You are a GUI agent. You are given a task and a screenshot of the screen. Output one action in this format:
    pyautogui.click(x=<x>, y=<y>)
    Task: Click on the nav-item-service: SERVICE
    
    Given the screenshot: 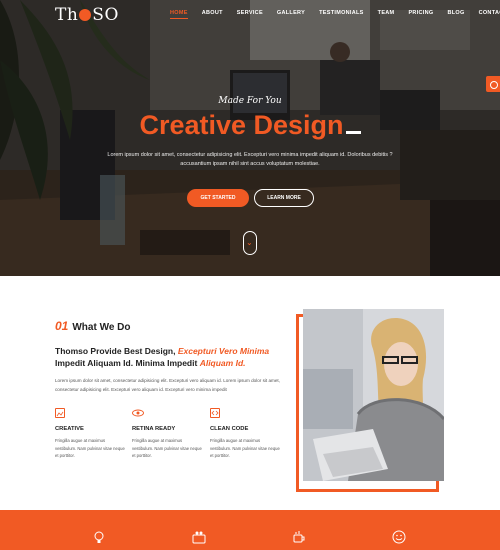 What is the action you would take?
    pyautogui.click(x=250, y=14)
    